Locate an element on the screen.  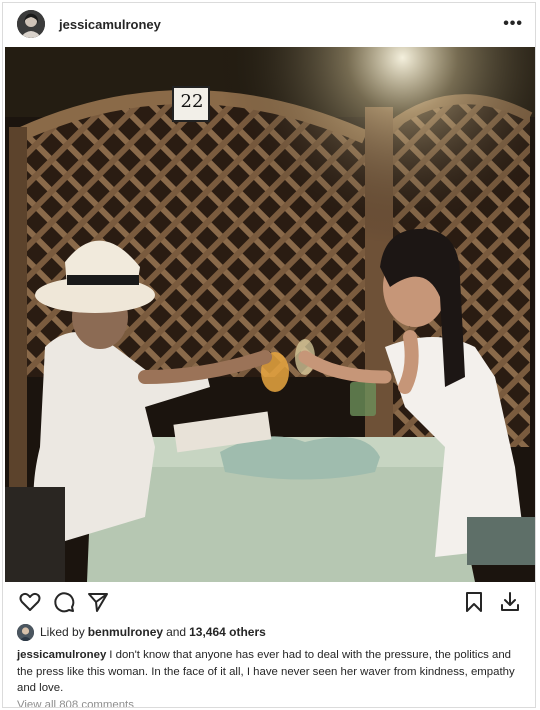
heart-icon is located at coordinates (30, 601).